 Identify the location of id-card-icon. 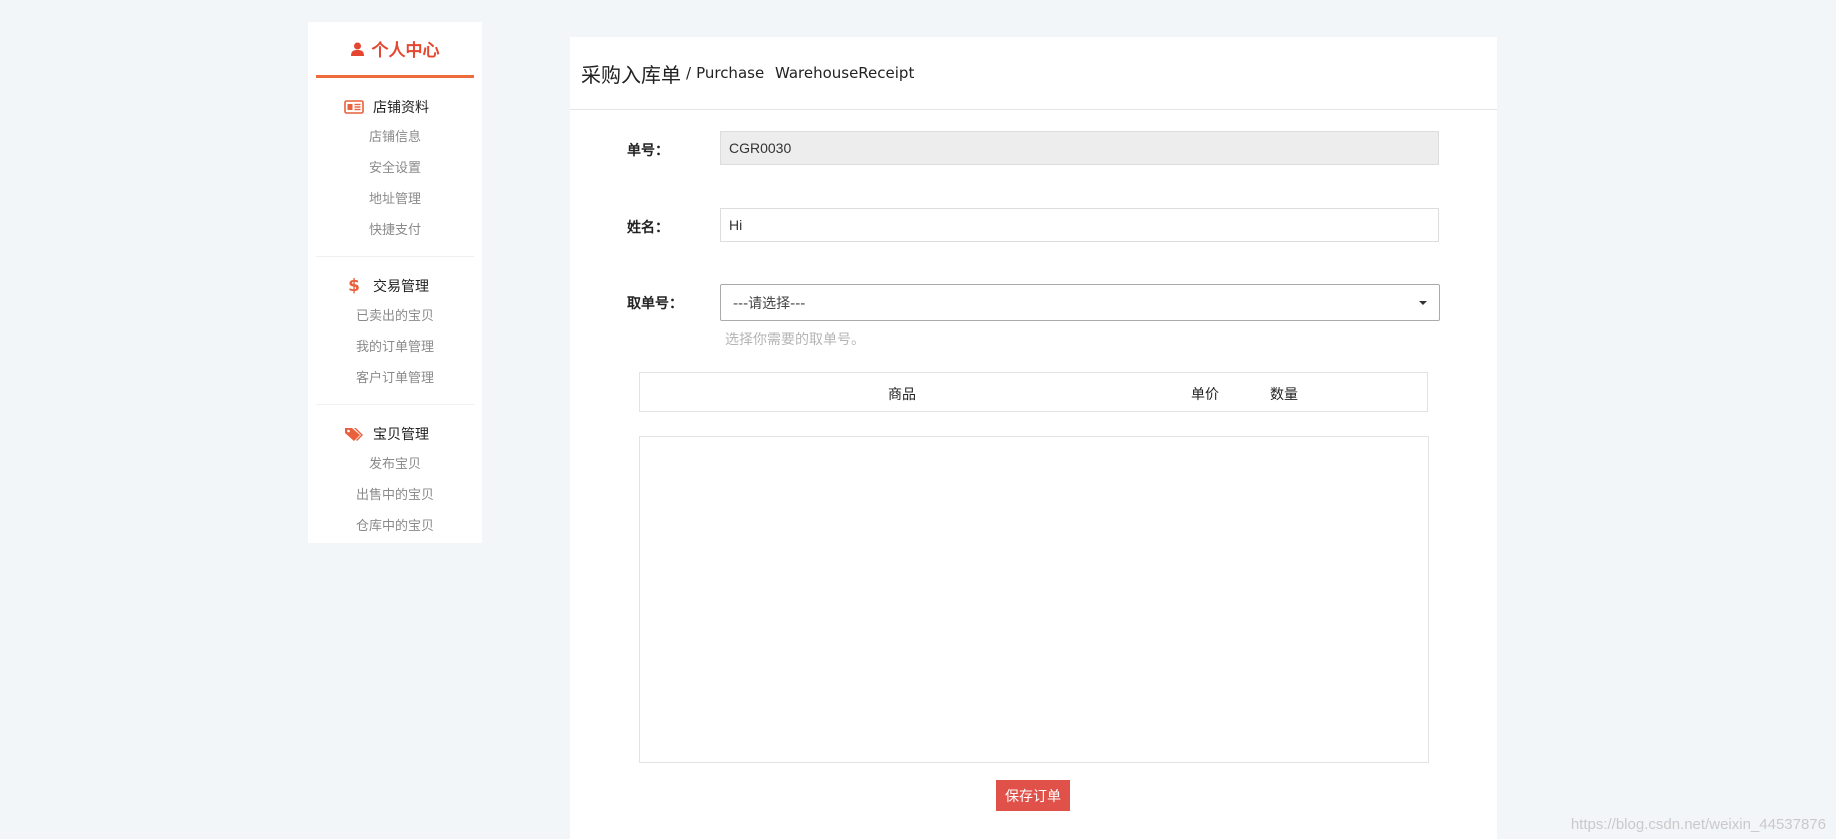
(354, 107).